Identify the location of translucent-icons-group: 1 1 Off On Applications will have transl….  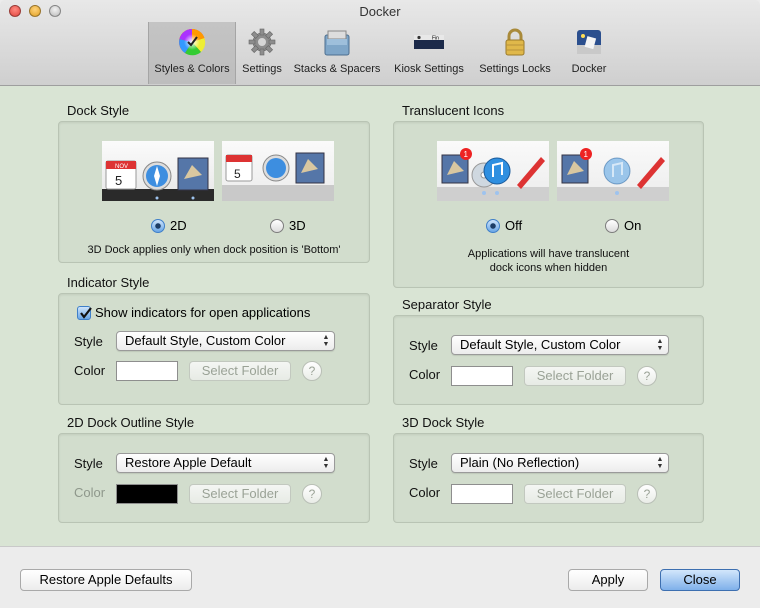
(548, 204).